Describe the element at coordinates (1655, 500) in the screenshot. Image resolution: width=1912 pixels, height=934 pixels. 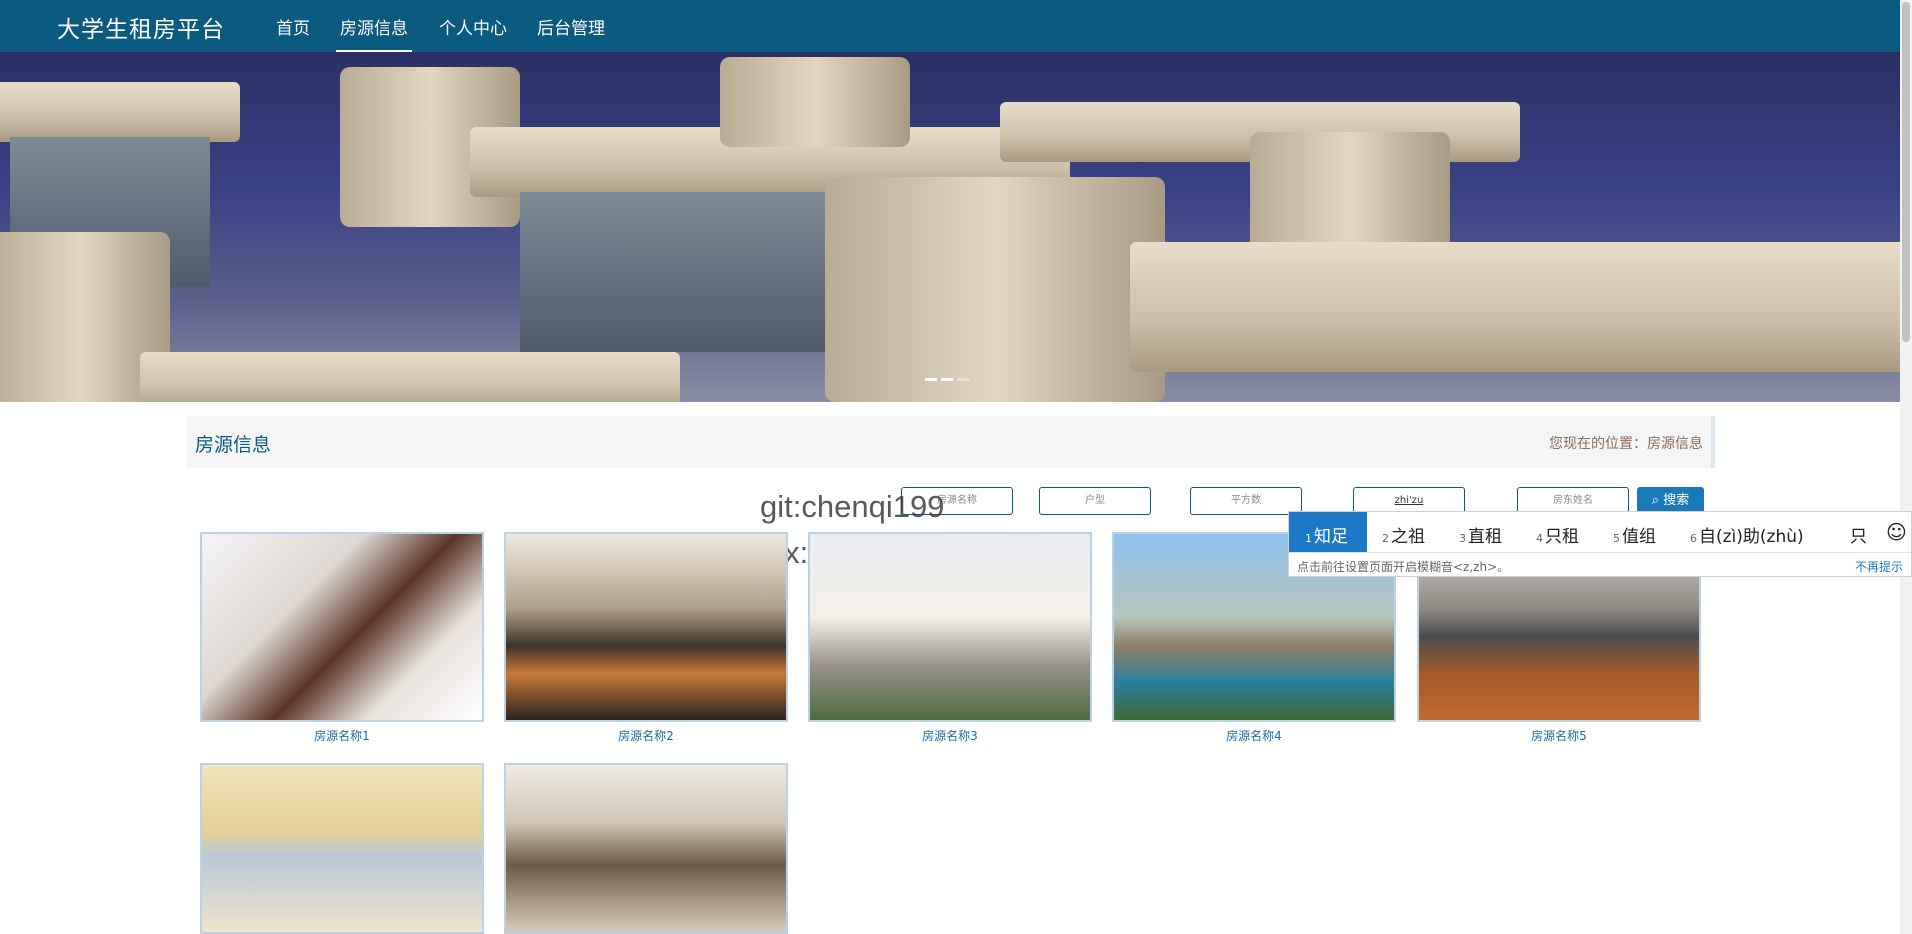
I see `search-icon: ⌕` at that location.